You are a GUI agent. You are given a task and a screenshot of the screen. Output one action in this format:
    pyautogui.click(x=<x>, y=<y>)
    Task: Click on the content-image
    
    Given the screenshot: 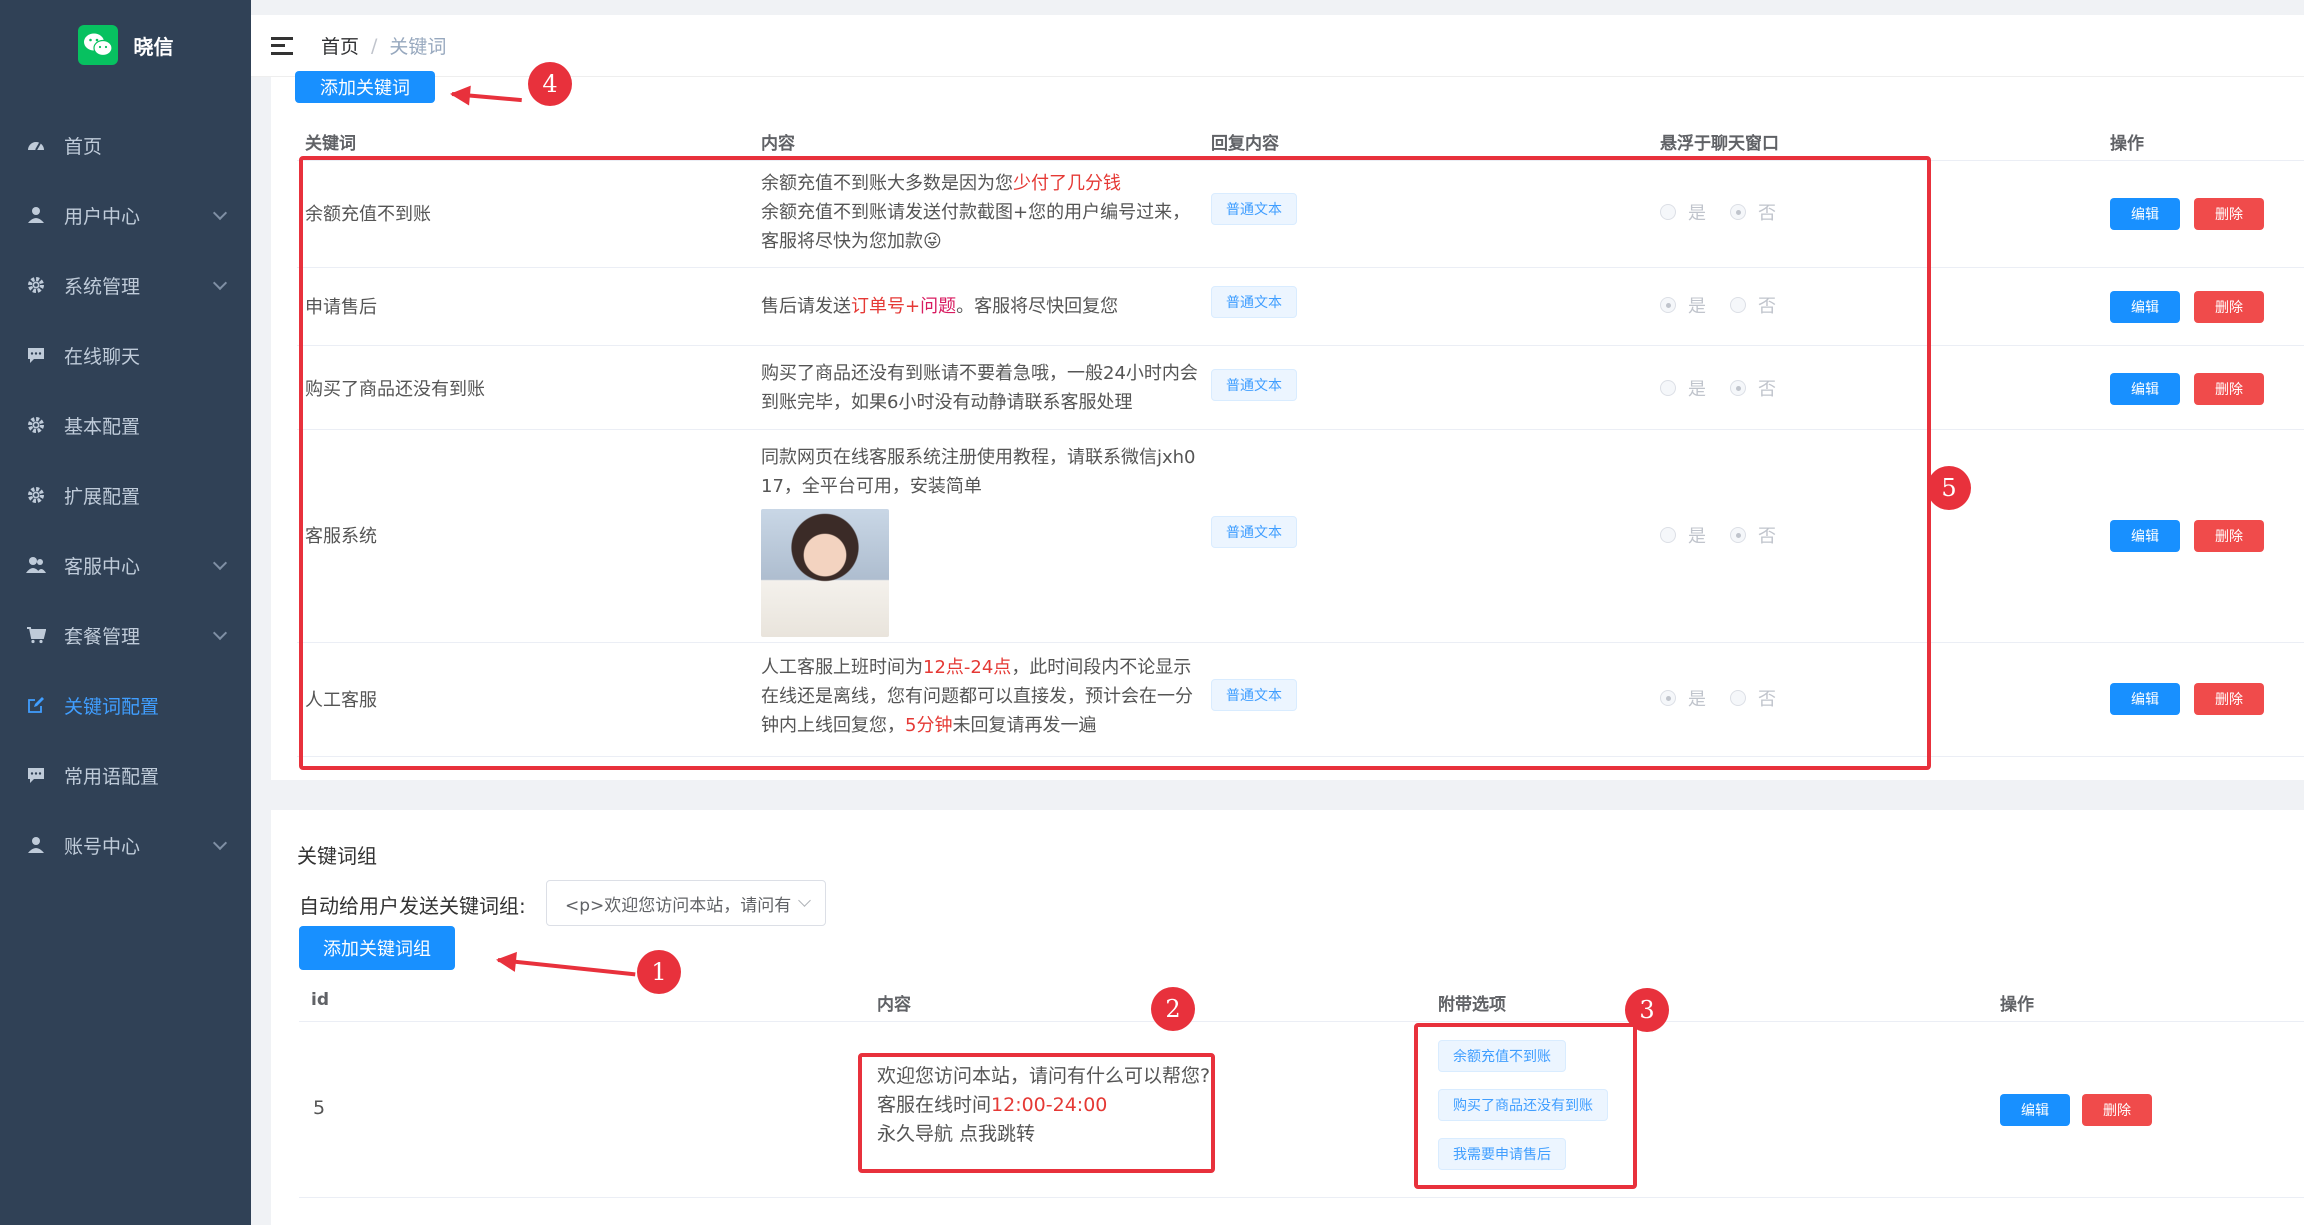 What is the action you would take?
    pyautogui.click(x=825, y=573)
    